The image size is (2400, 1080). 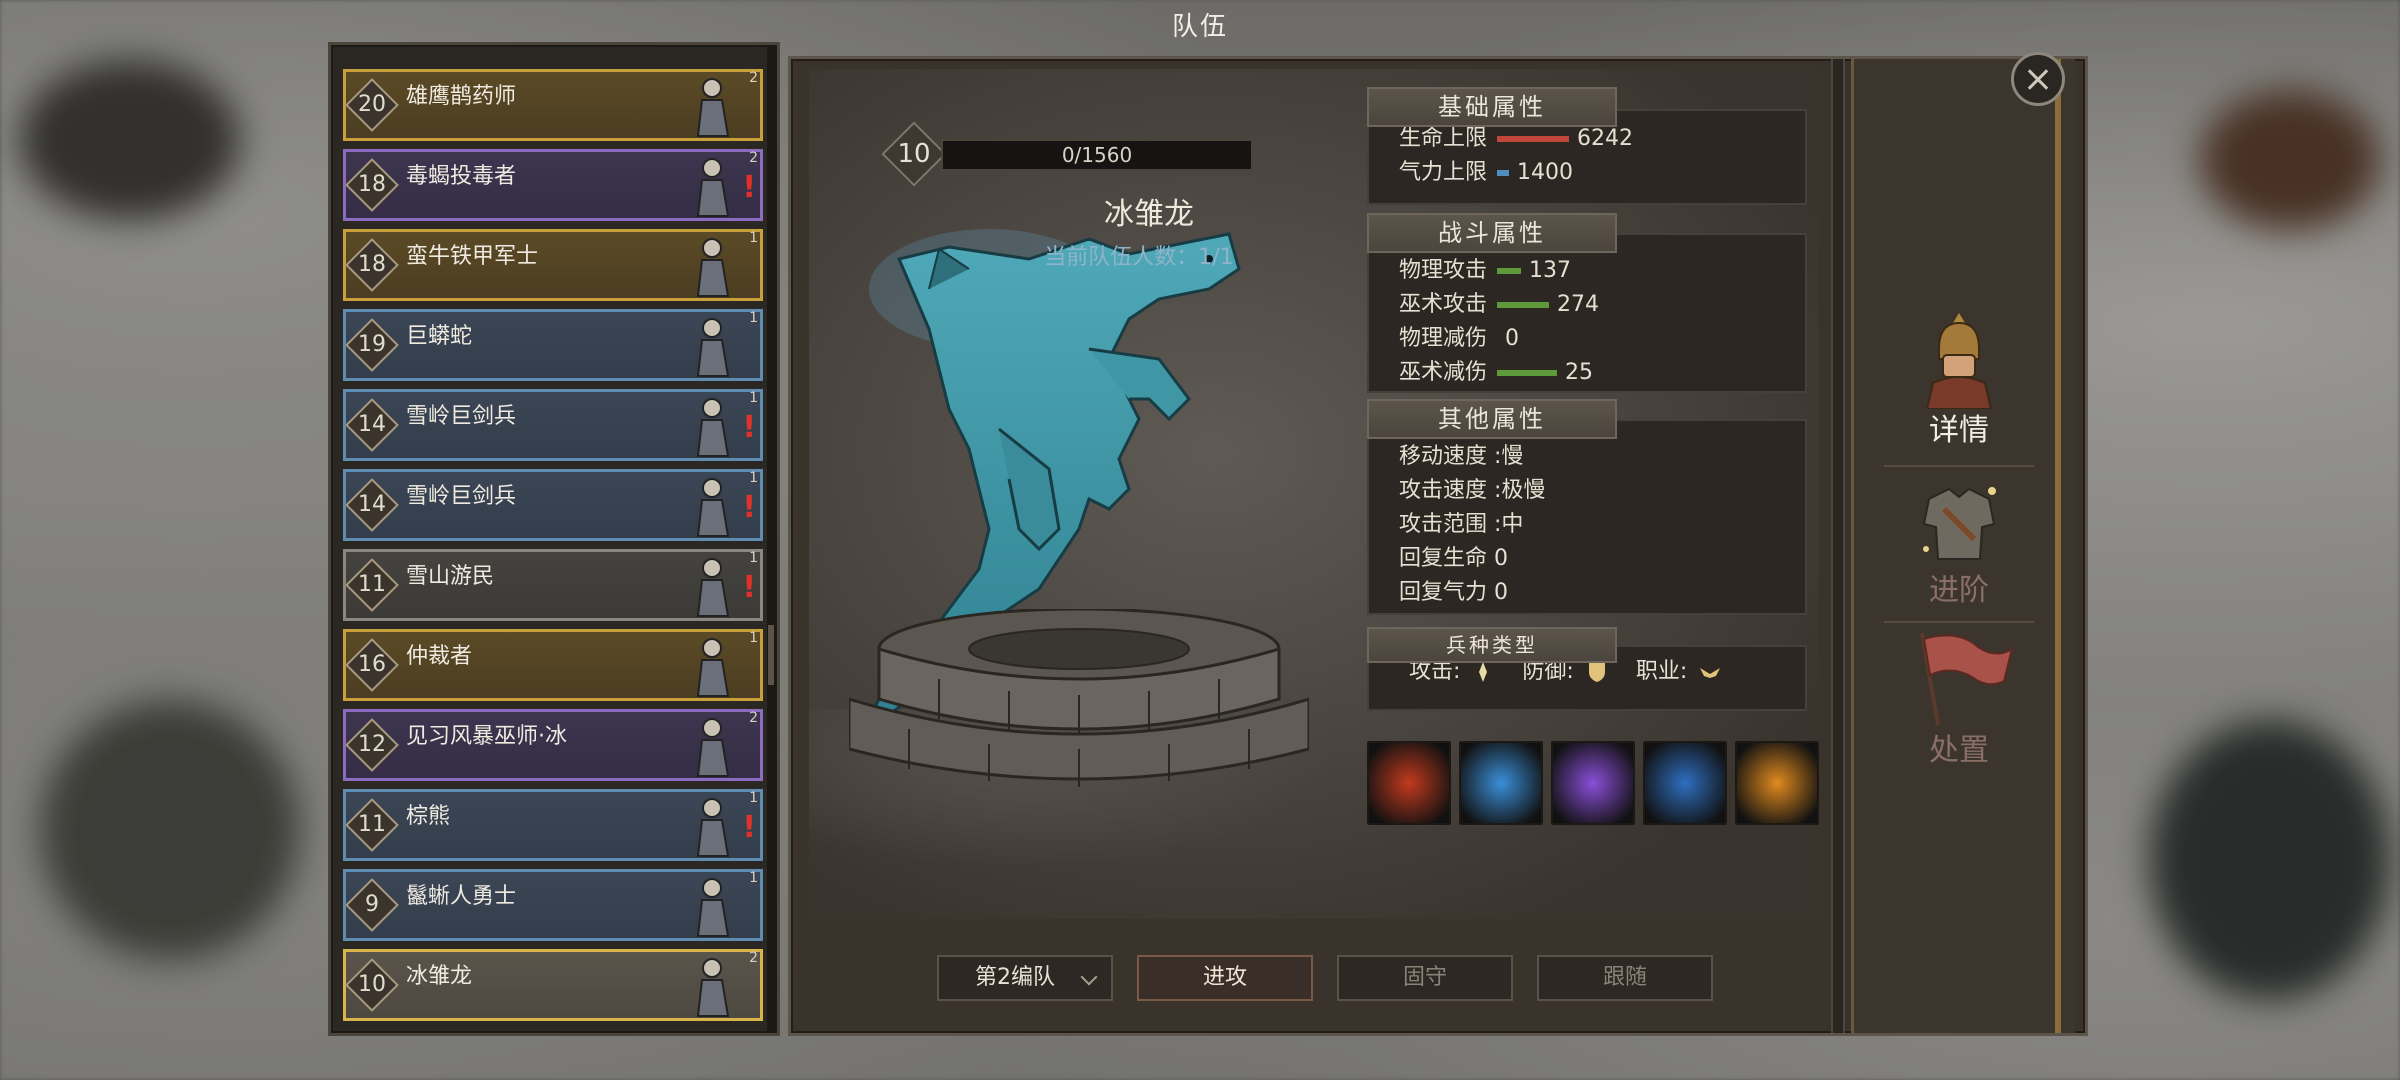 What do you see at coordinates (1443, 372) in the screenshot?
I see `stat-label: 巫术减伤` at bounding box center [1443, 372].